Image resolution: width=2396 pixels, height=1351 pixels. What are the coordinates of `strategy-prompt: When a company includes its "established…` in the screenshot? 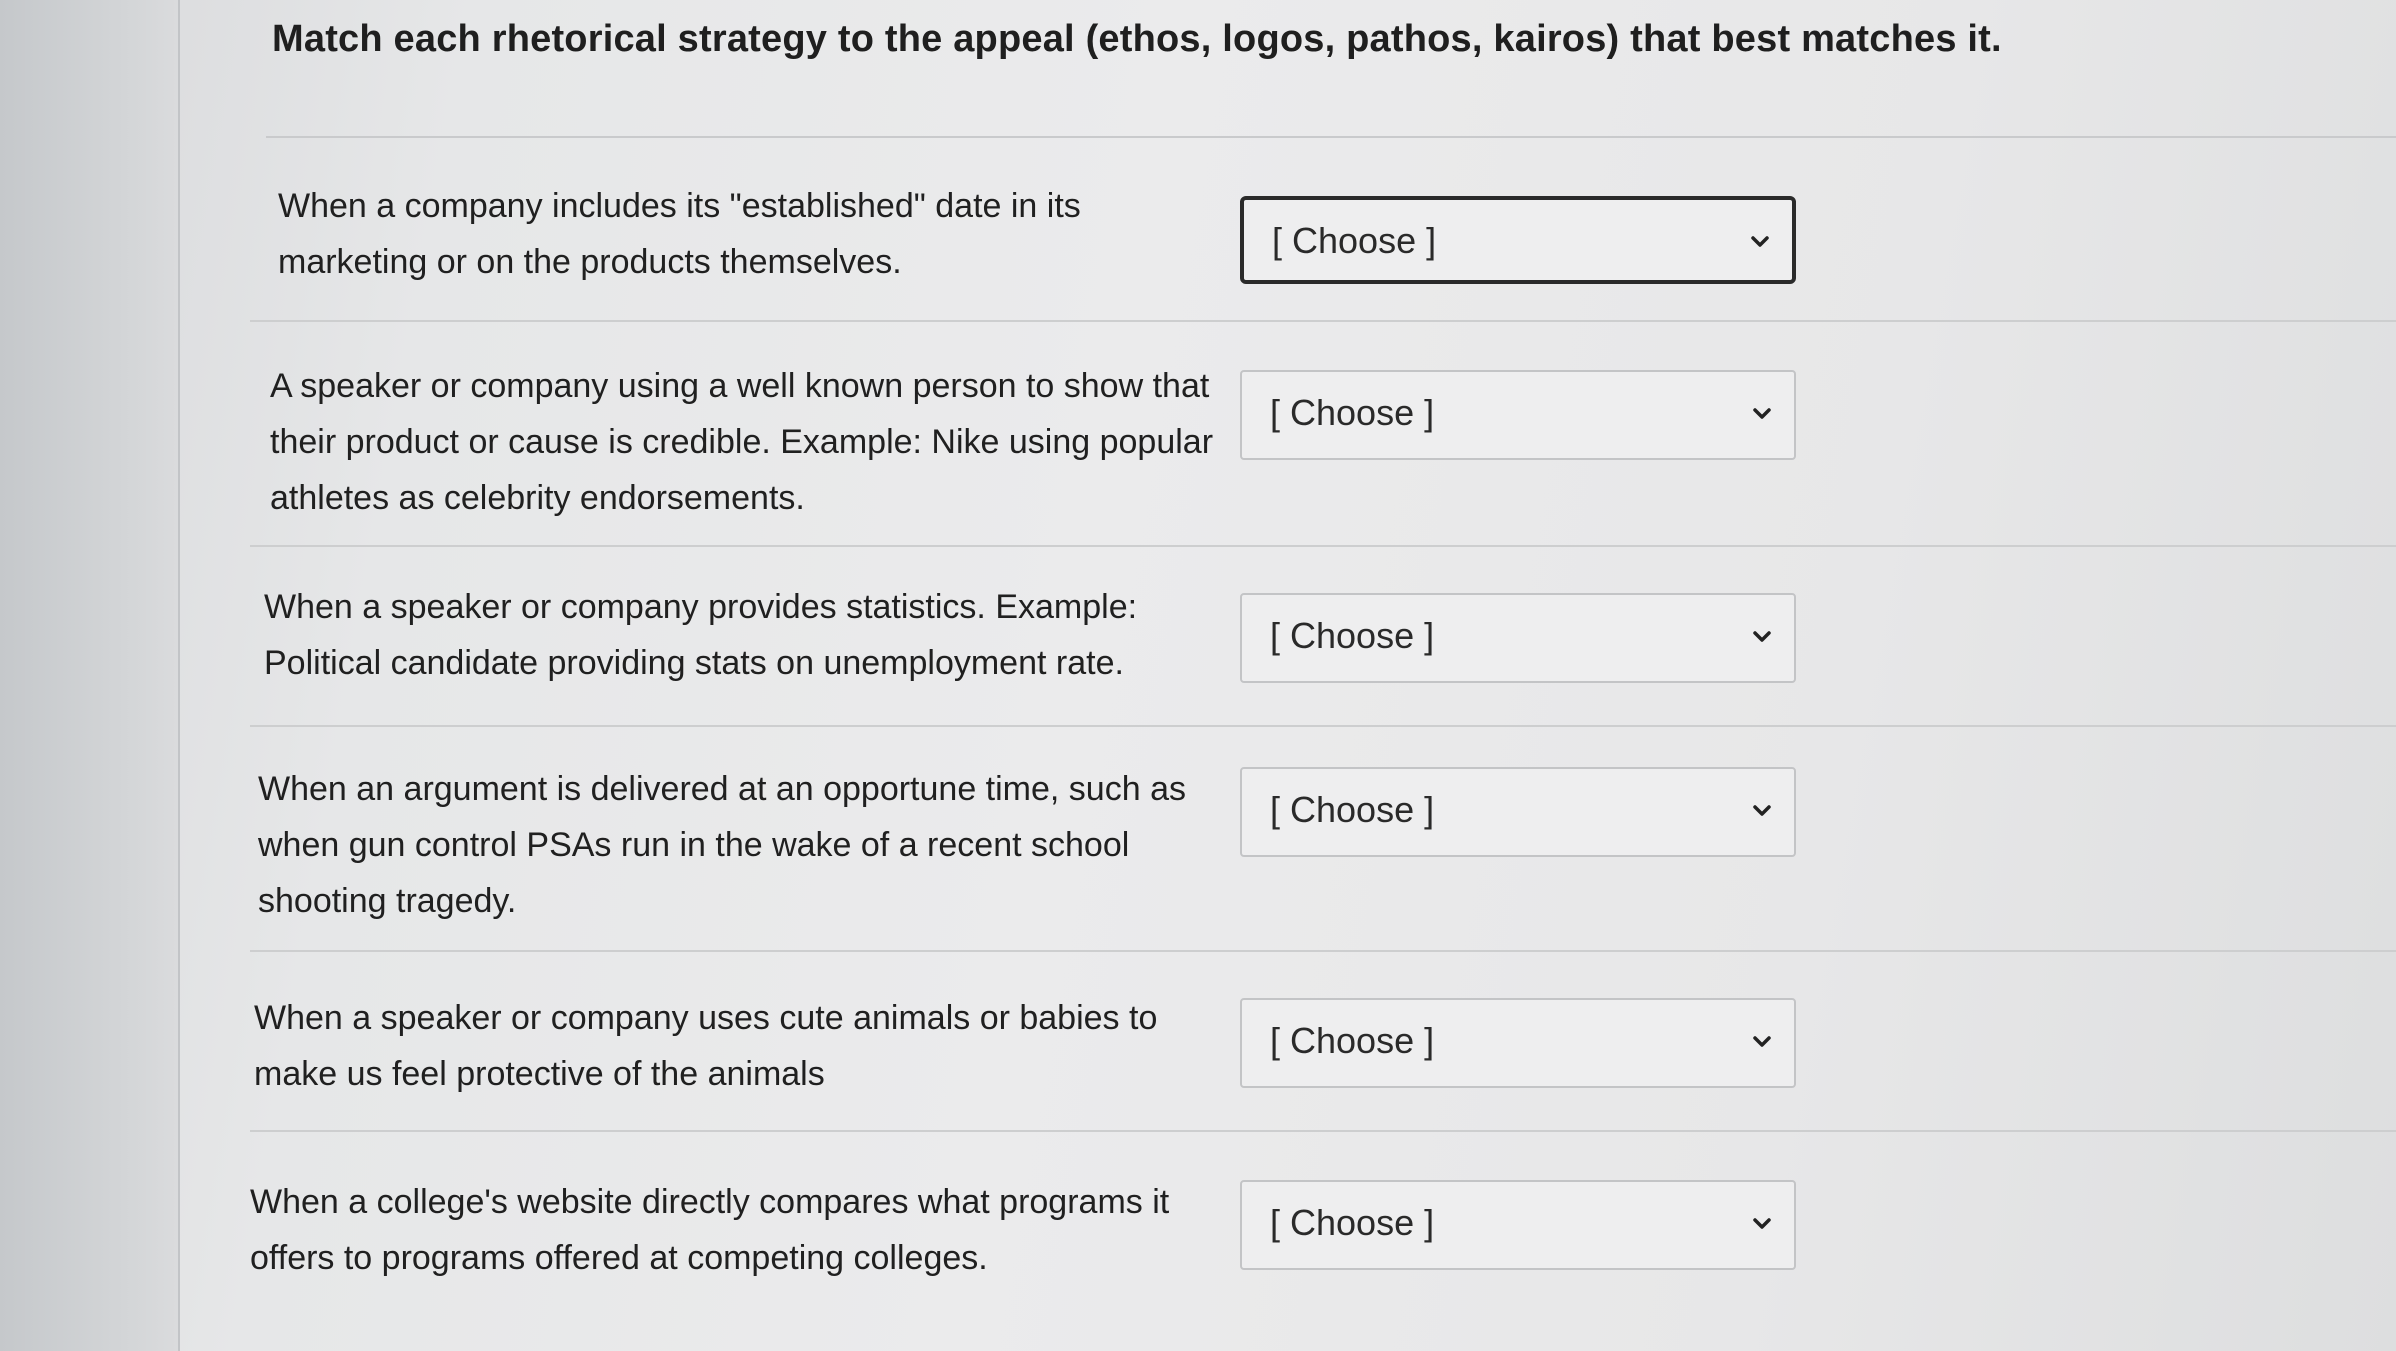 It's located at (679, 234).